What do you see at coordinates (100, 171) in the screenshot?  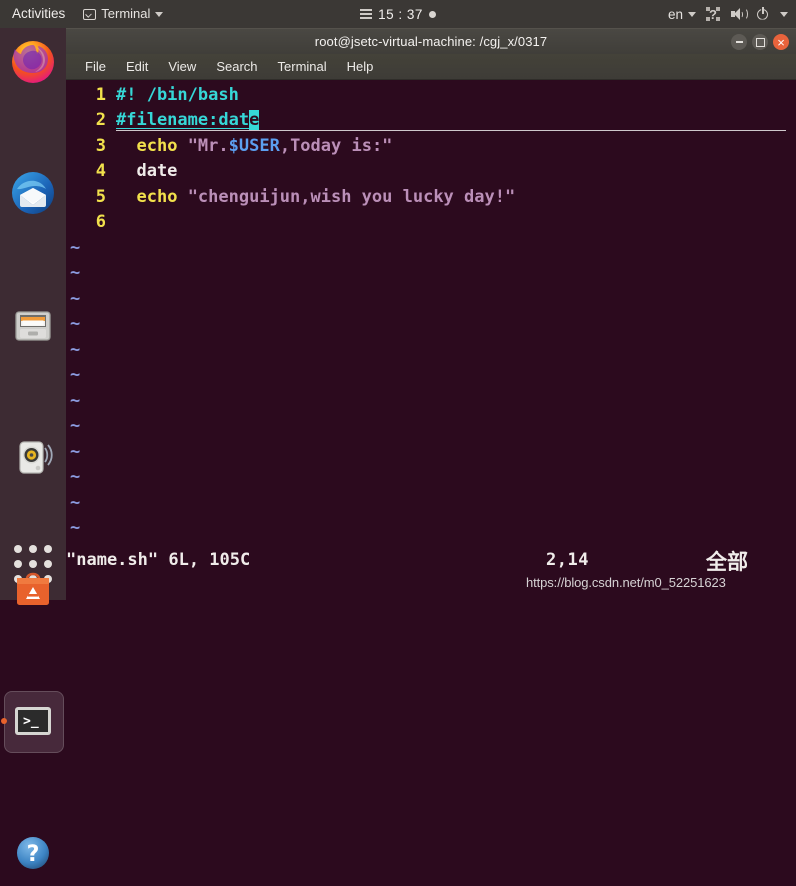 I see `line-number: 4` at bounding box center [100, 171].